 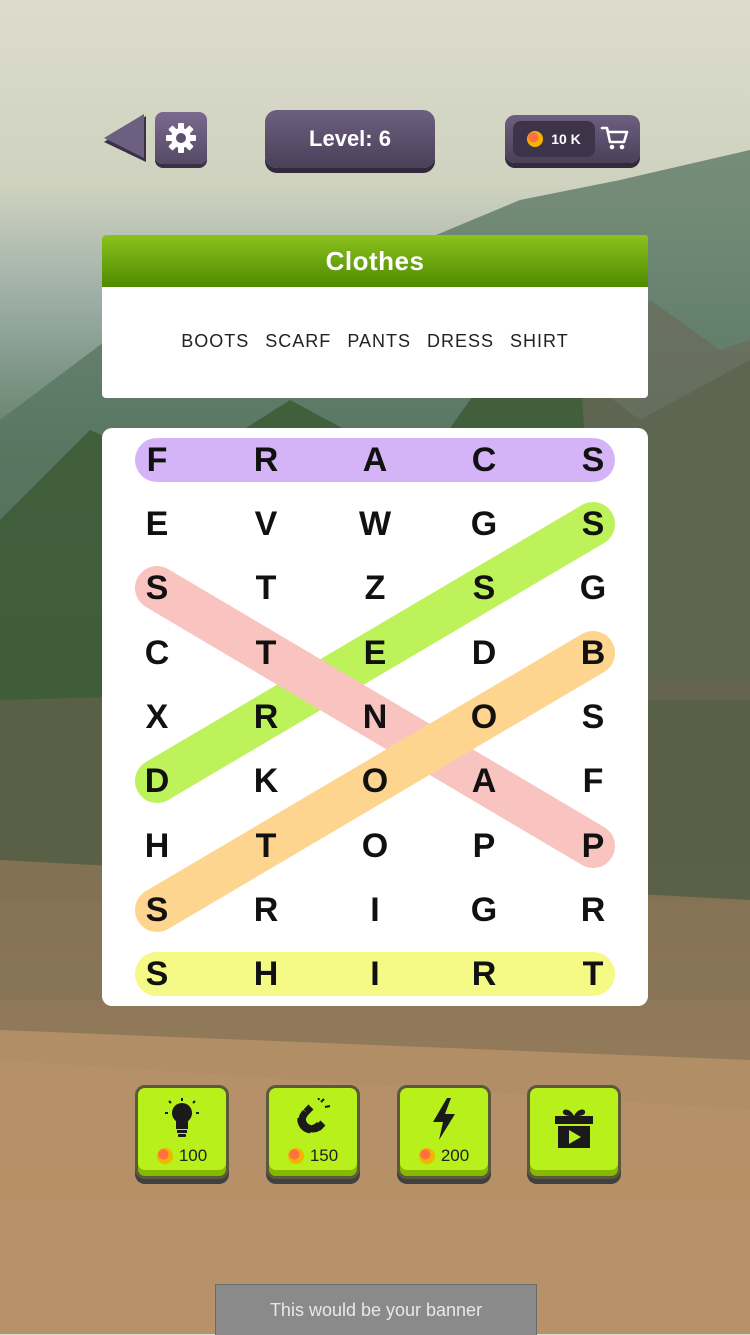 I want to click on level-indicator: Level: 6, so click(x=350, y=139).